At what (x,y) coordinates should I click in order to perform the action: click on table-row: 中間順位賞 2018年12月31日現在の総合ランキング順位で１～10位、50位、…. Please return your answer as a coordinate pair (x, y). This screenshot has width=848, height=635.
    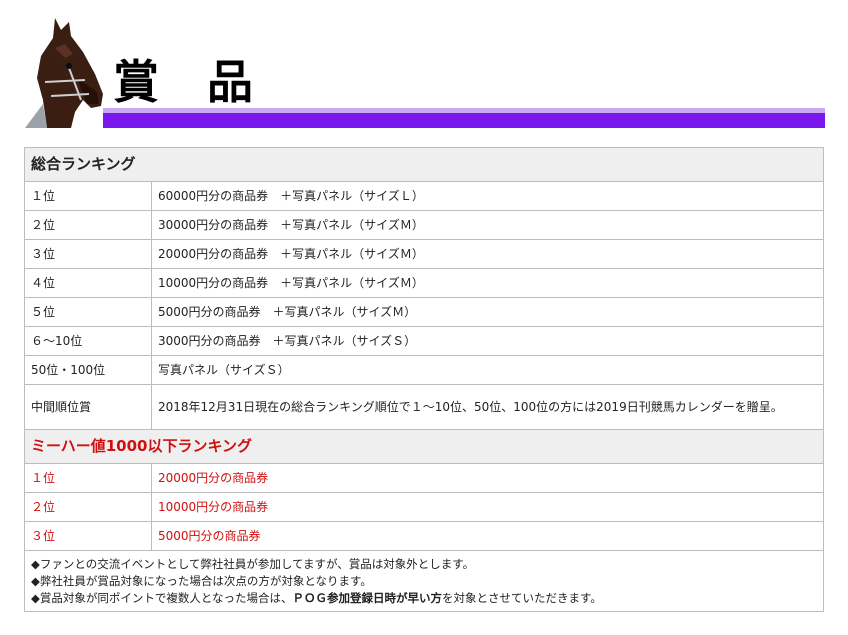
    Looking at the image, I should click on (424, 407).